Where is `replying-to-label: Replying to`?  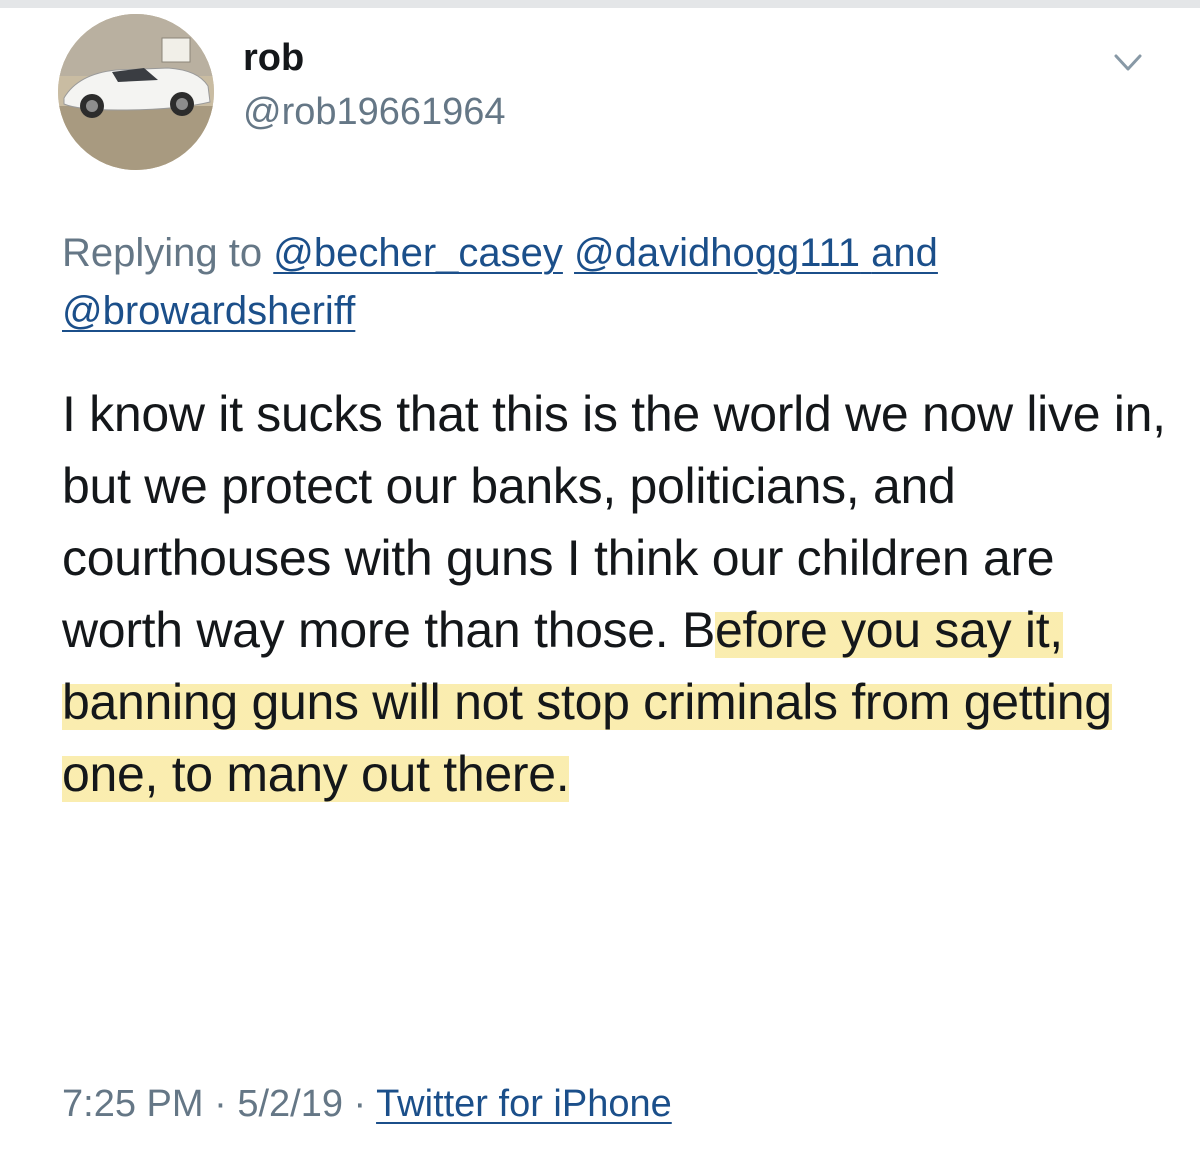 replying-to-label: Replying to is located at coordinates (162, 253).